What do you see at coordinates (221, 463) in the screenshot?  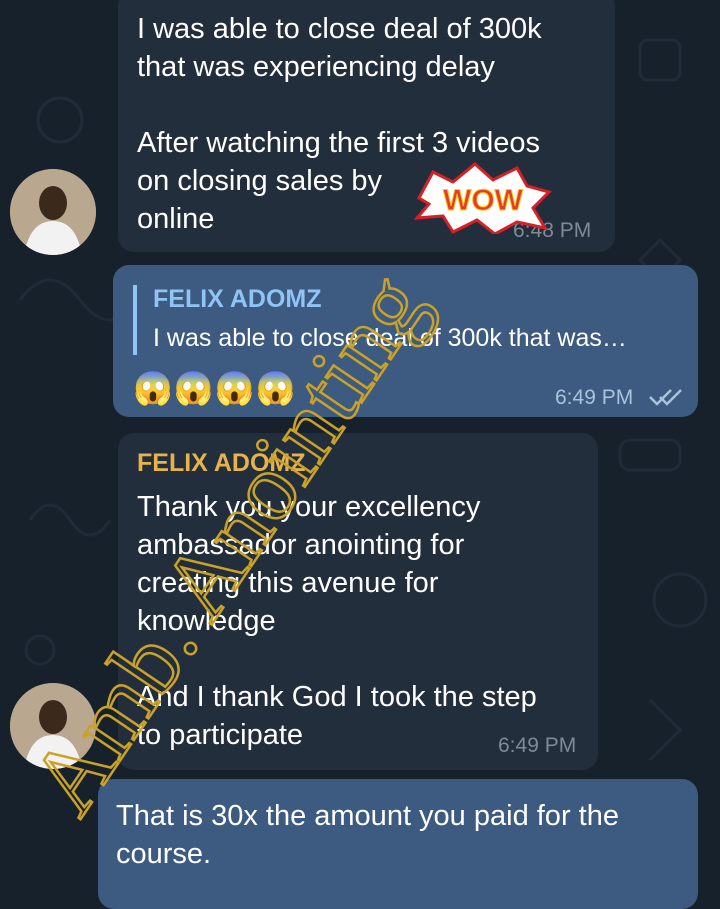 I see `sender-name: FELIX ADOMZ` at bounding box center [221, 463].